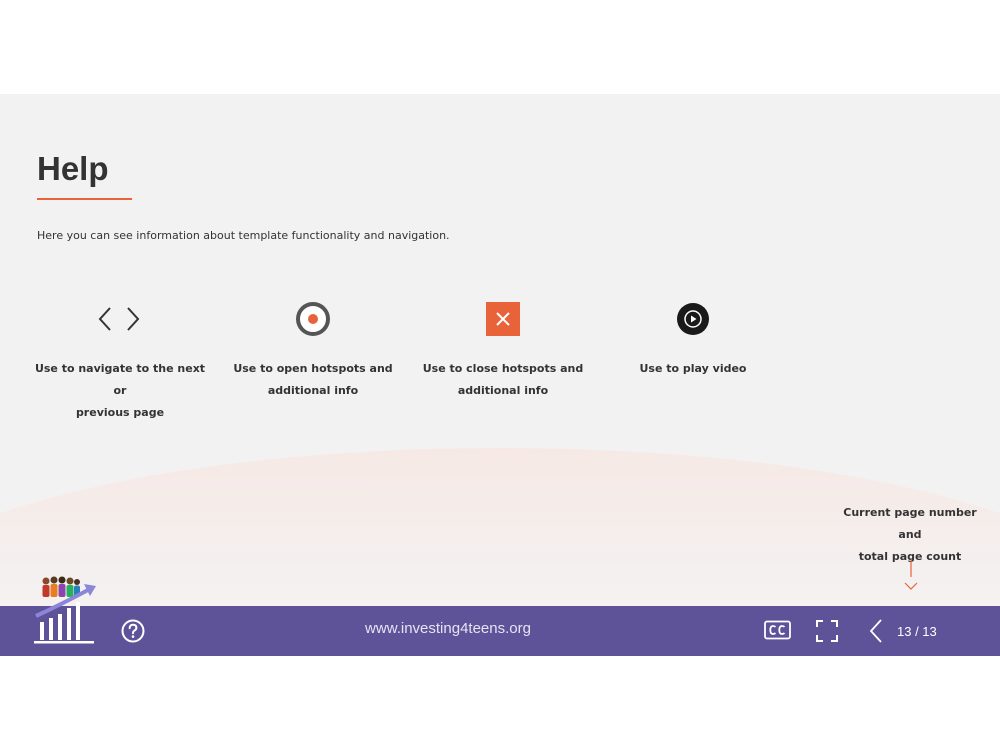 This screenshot has height=750, width=1000. What do you see at coordinates (693, 340) in the screenshot?
I see `feature-play-video: Use to play video` at bounding box center [693, 340].